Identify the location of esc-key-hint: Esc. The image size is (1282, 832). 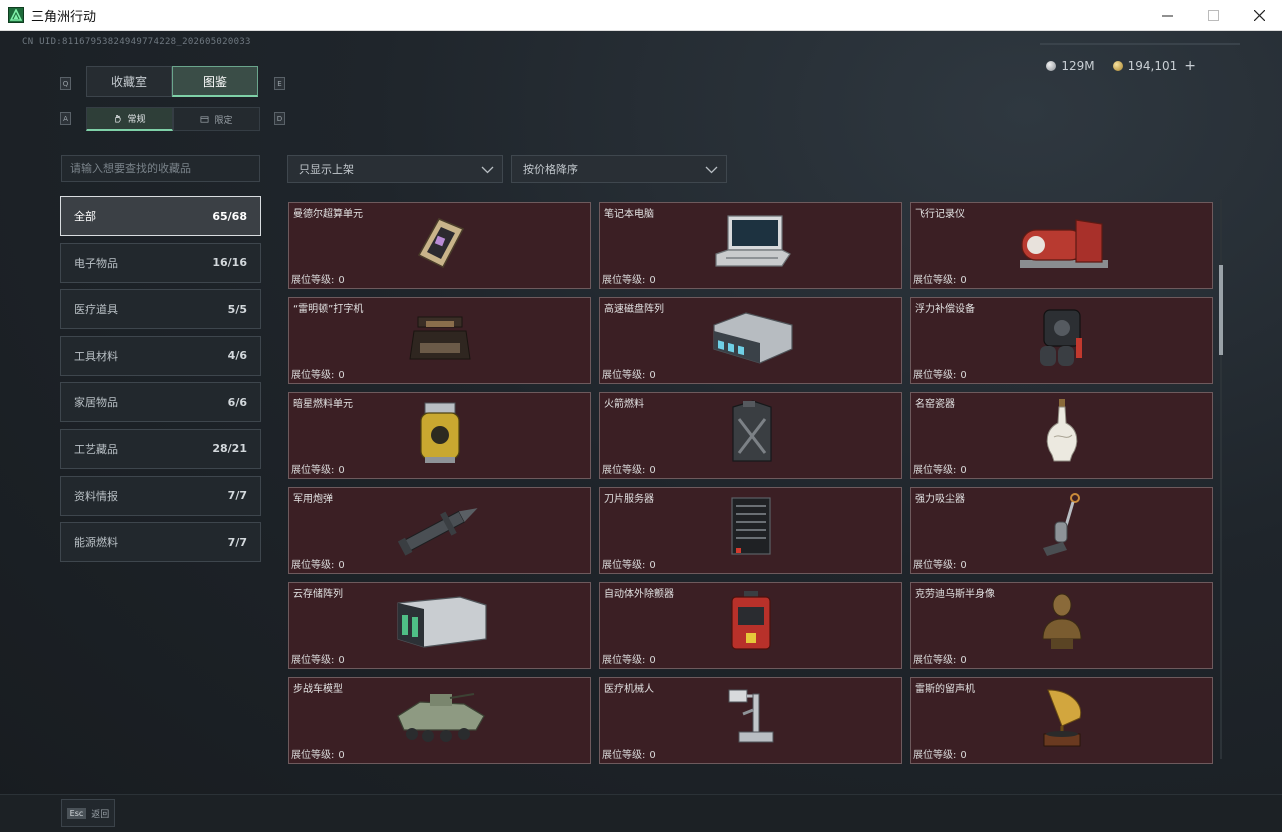
(76, 813).